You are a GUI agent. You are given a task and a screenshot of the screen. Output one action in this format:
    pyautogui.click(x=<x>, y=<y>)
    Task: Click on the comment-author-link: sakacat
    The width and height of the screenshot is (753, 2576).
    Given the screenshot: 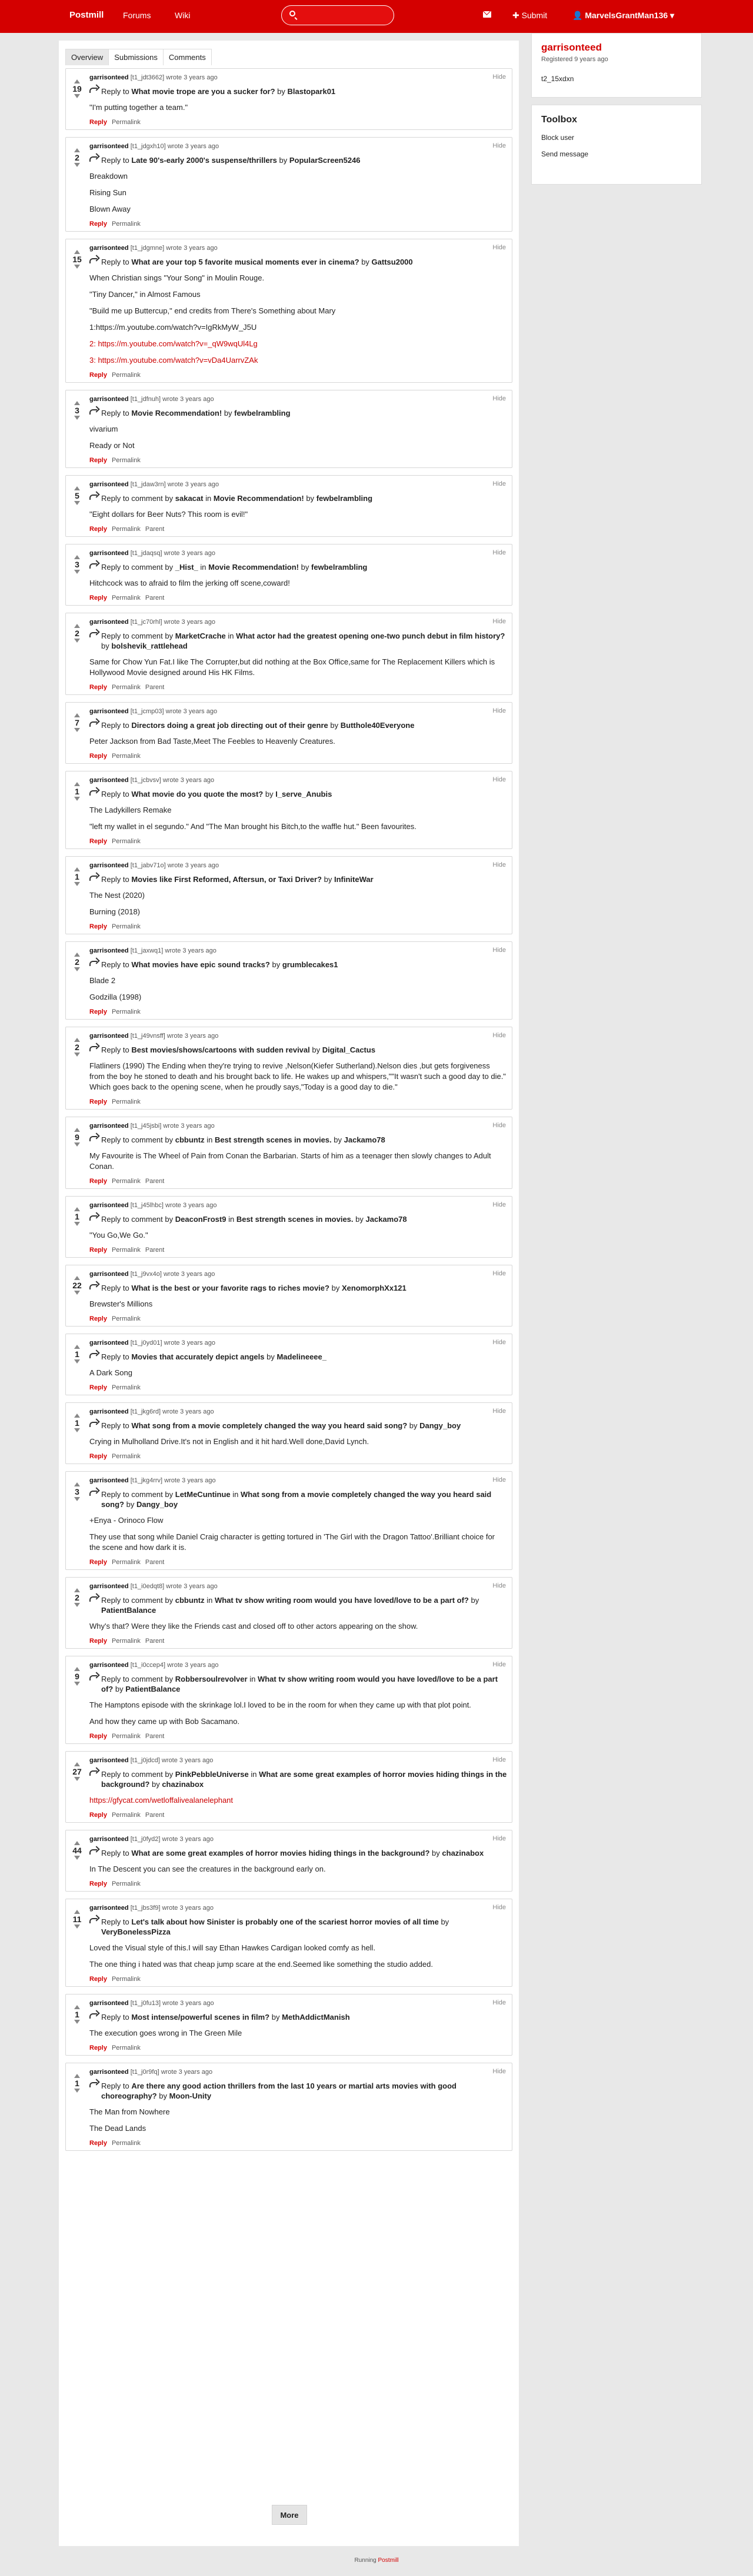 What is the action you would take?
    pyautogui.click(x=189, y=498)
    